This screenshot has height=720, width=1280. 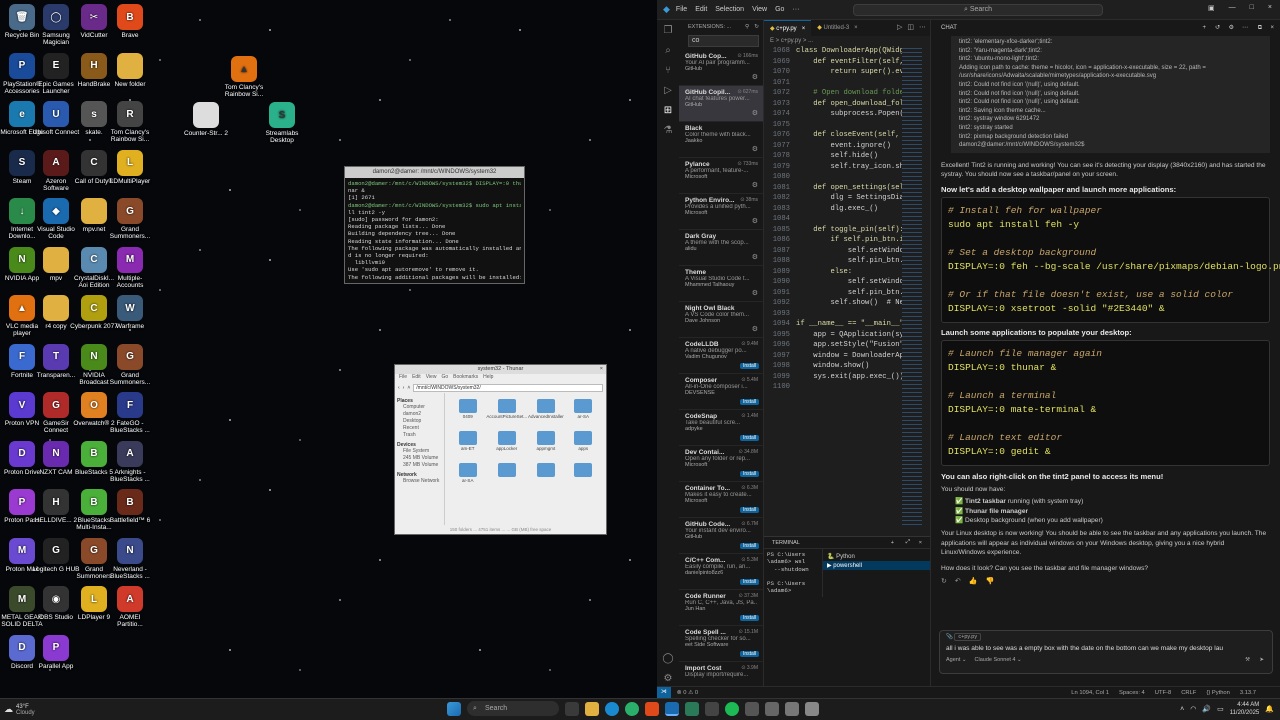 I want to click on menu-item: File, so click(x=681, y=9).